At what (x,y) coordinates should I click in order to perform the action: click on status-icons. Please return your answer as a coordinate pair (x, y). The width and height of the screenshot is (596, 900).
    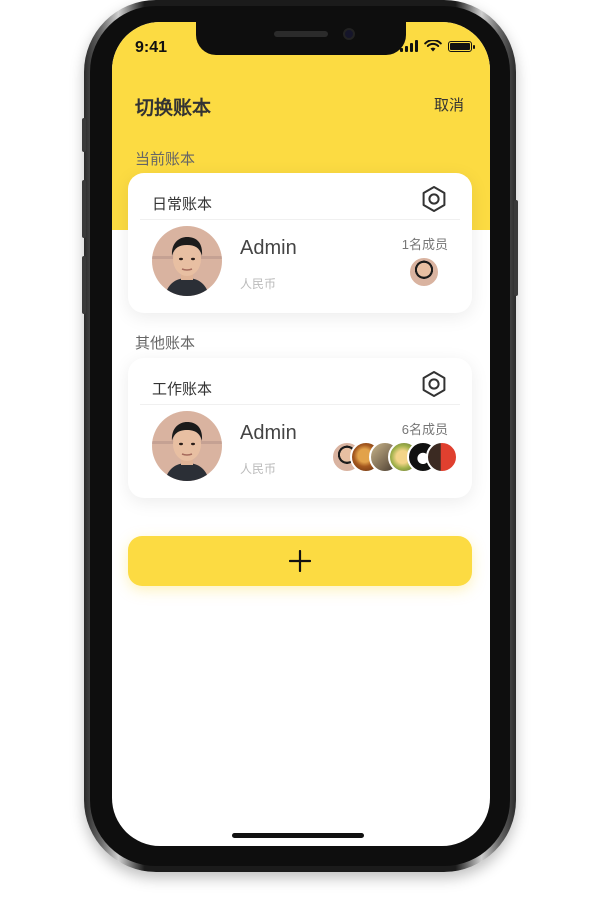
    Looking at the image, I should click on (437, 46).